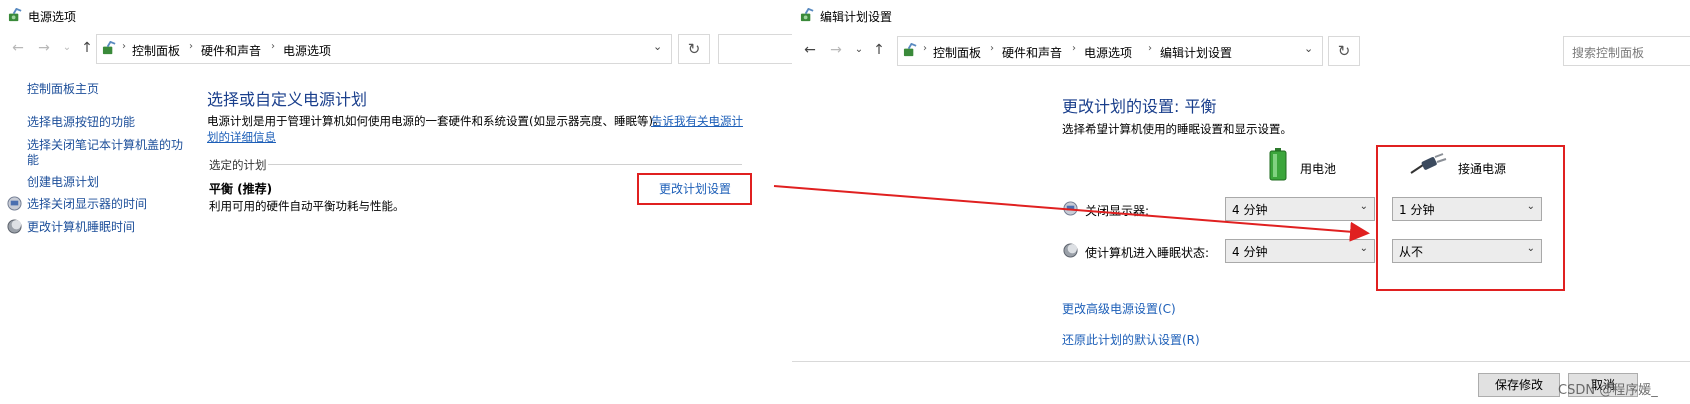  I want to click on sidebar-item-power-button: 选择电源按钮的功能, so click(81, 122).